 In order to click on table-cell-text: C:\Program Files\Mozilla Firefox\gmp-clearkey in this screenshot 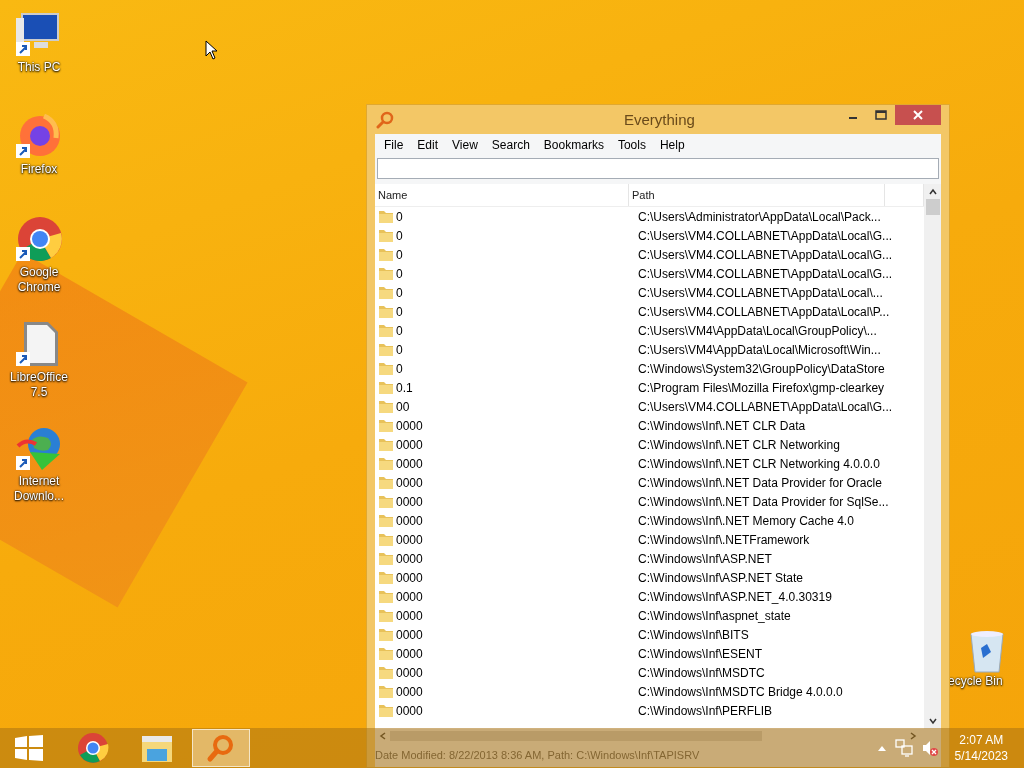, I will do `click(761, 387)`.